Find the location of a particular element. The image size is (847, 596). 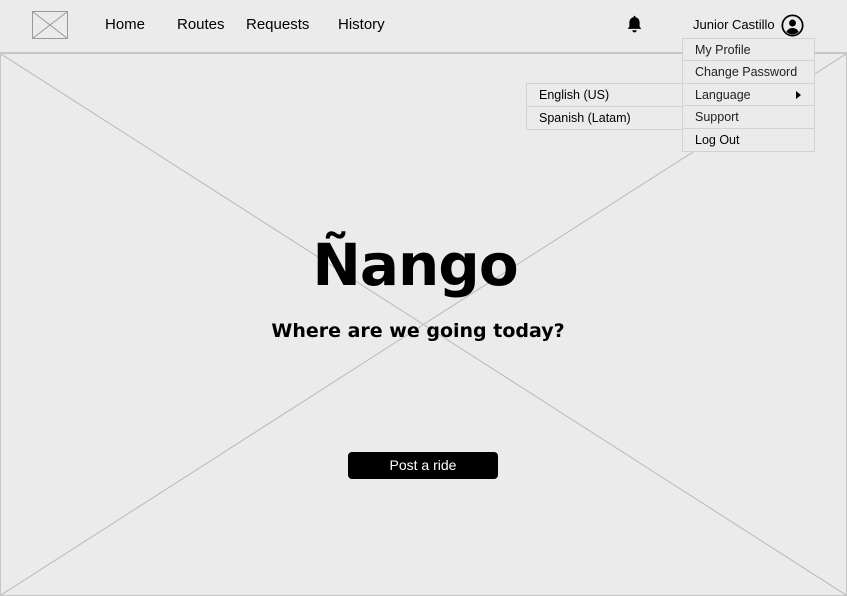

menu-item-support: Support is located at coordinates (748, 117).